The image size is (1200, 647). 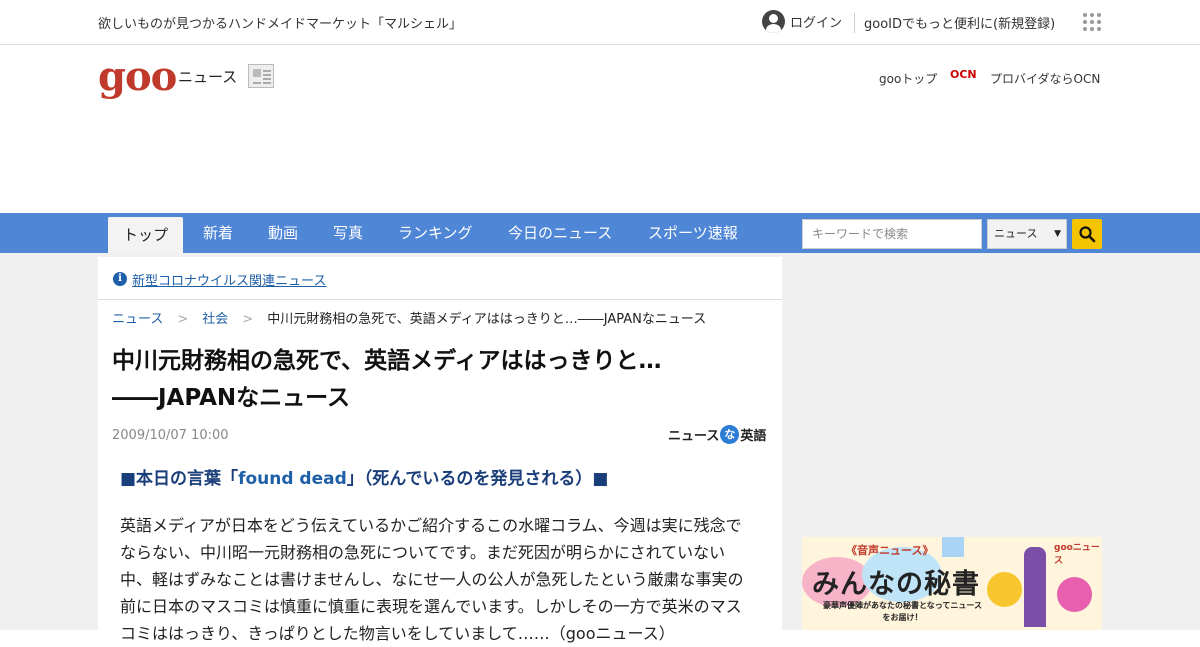 I want to click on banner-title: みんなの秘書, so click(x=896, y=584).